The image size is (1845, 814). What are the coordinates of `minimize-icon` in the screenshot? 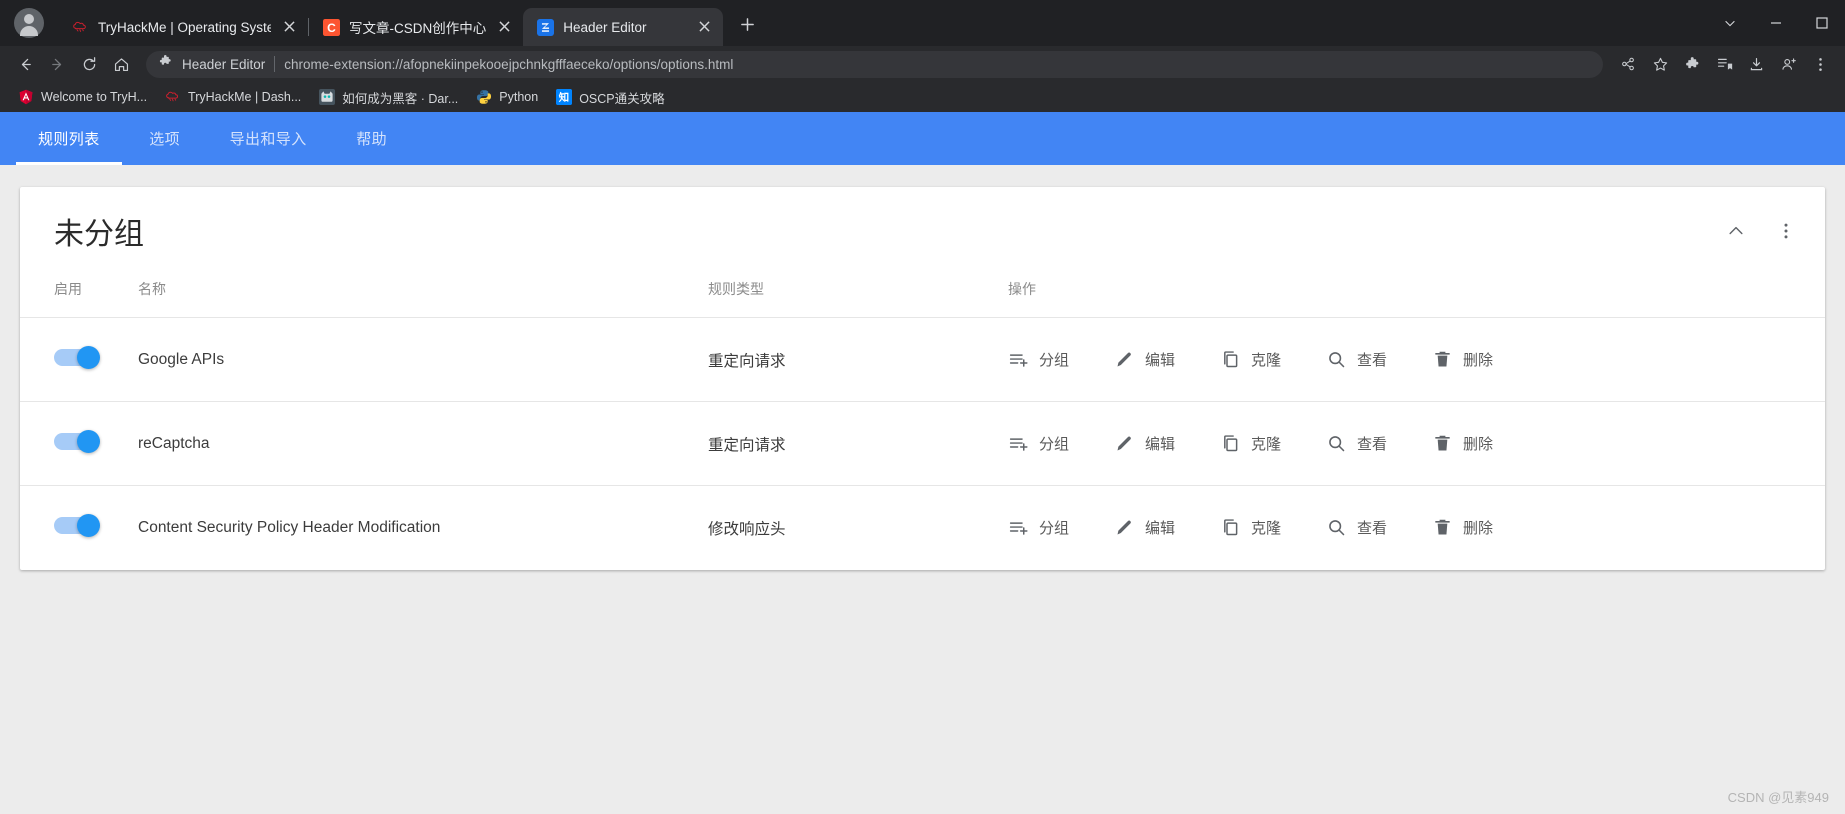 It's located at (1776, 23).